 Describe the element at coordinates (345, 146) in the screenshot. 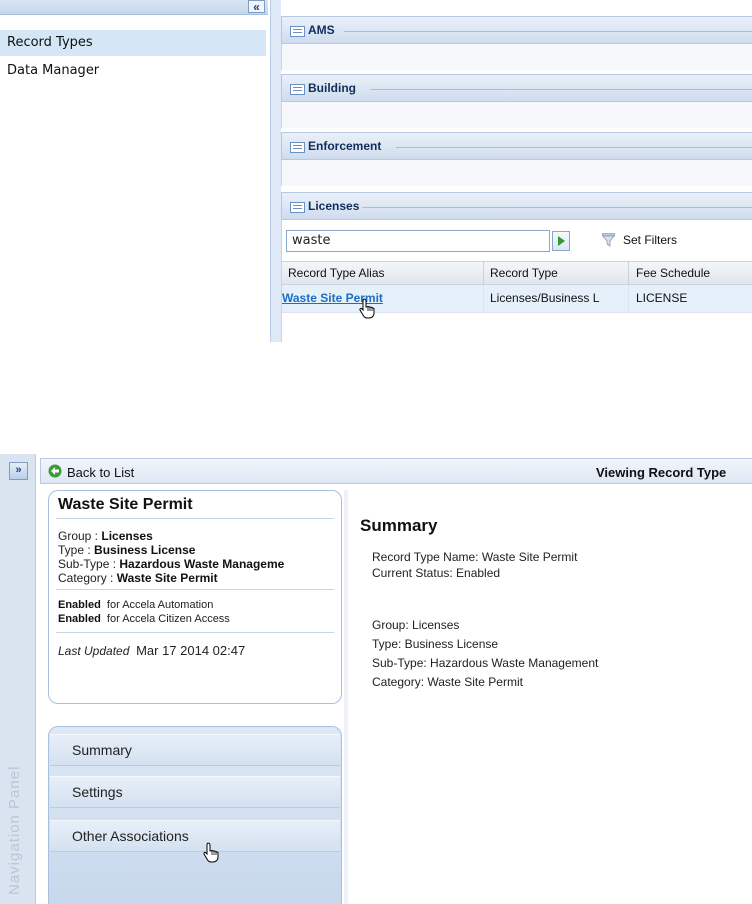

I see `group-label: Enforcement` at that location.